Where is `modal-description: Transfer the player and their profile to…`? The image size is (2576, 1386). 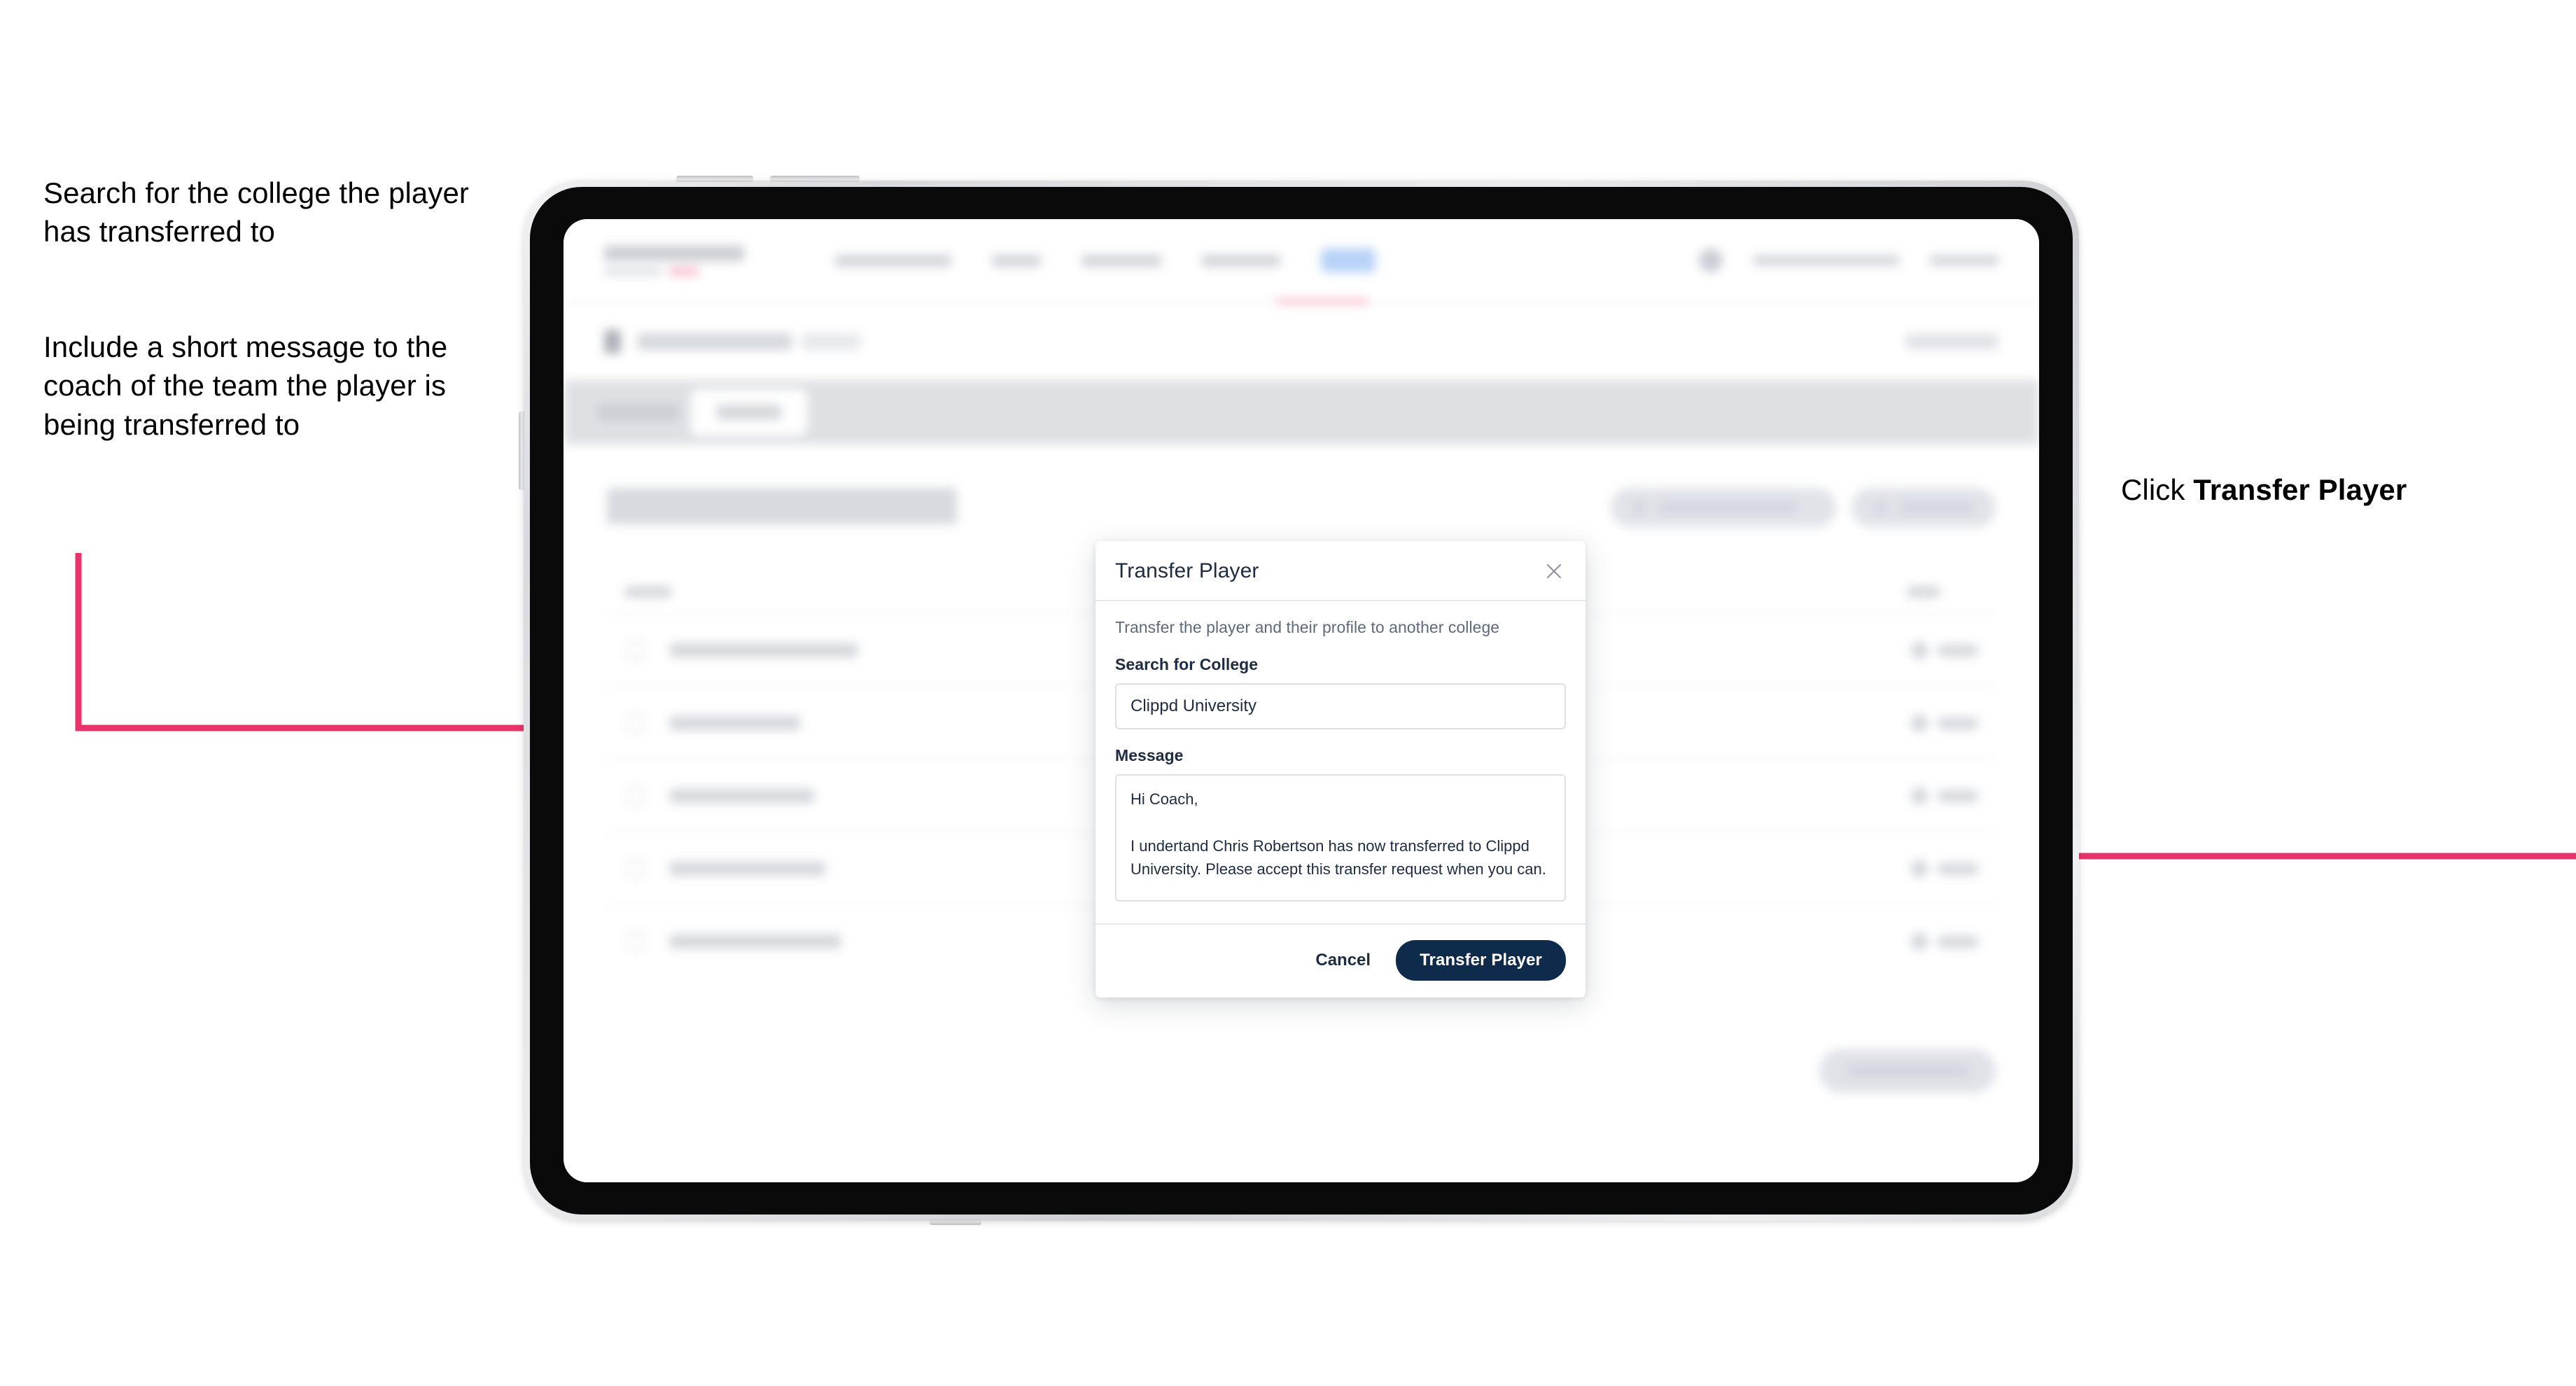
modal-description: Transfer the player and their profile to… is located at coordinates (1307, 627).